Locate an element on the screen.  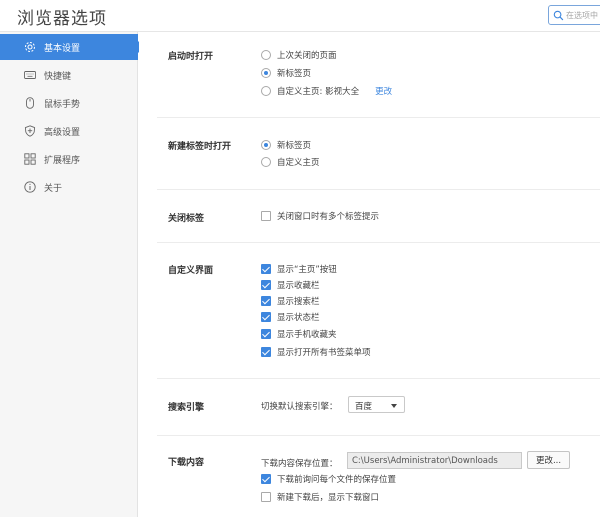
custom-ui-option-home-button: 显示“主页”按钮 is located at coordinates (299, 269).